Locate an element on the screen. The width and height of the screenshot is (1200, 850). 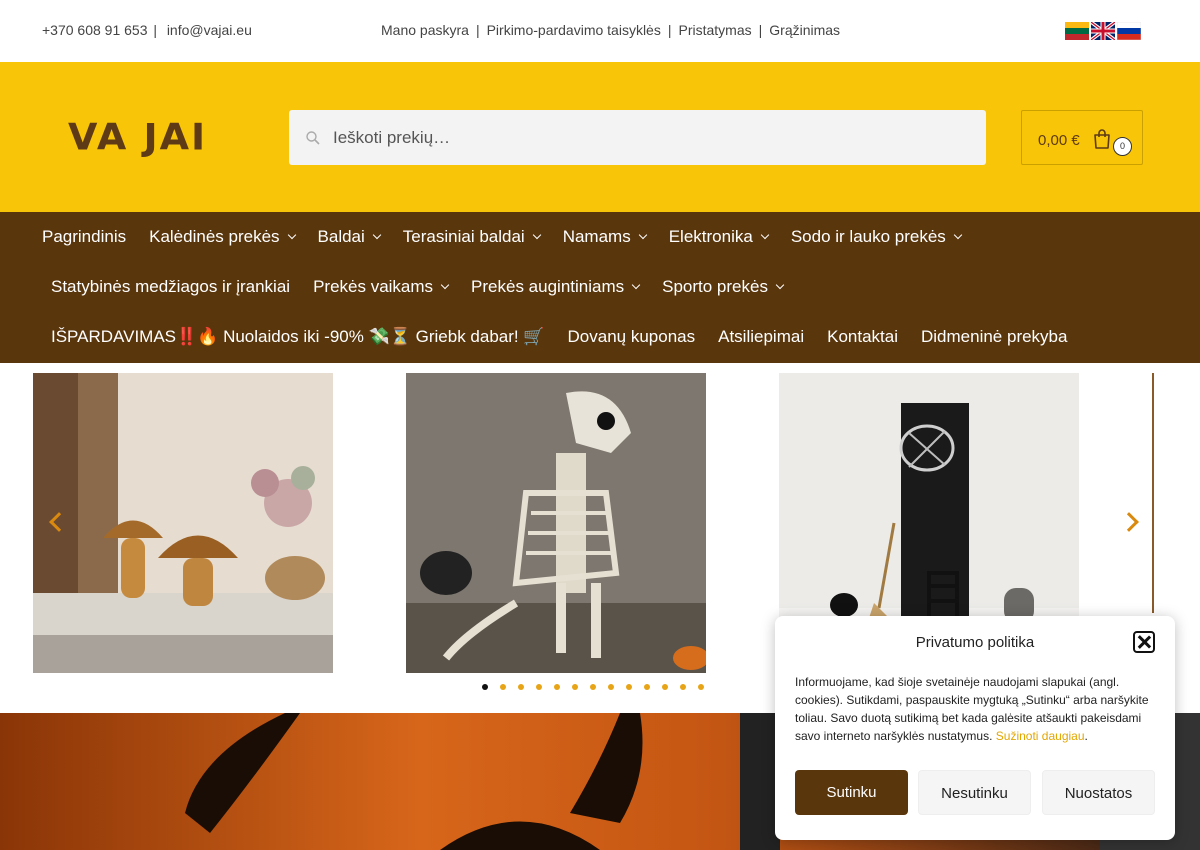
nav-item-label: Pagrindinis is located at coordinates (84, 236).